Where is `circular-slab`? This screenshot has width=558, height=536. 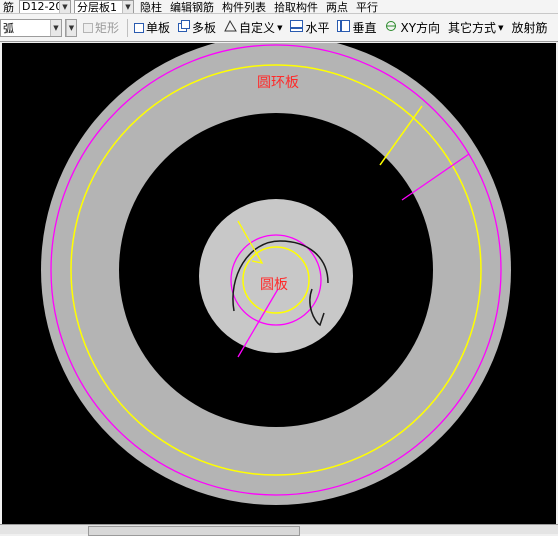
circular-slab is located at coordinates (276, 276).